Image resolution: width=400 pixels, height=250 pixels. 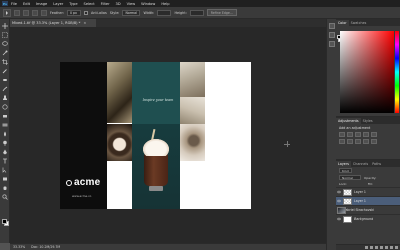 I want to click on menu-file: File, so click(x=14, y=4).